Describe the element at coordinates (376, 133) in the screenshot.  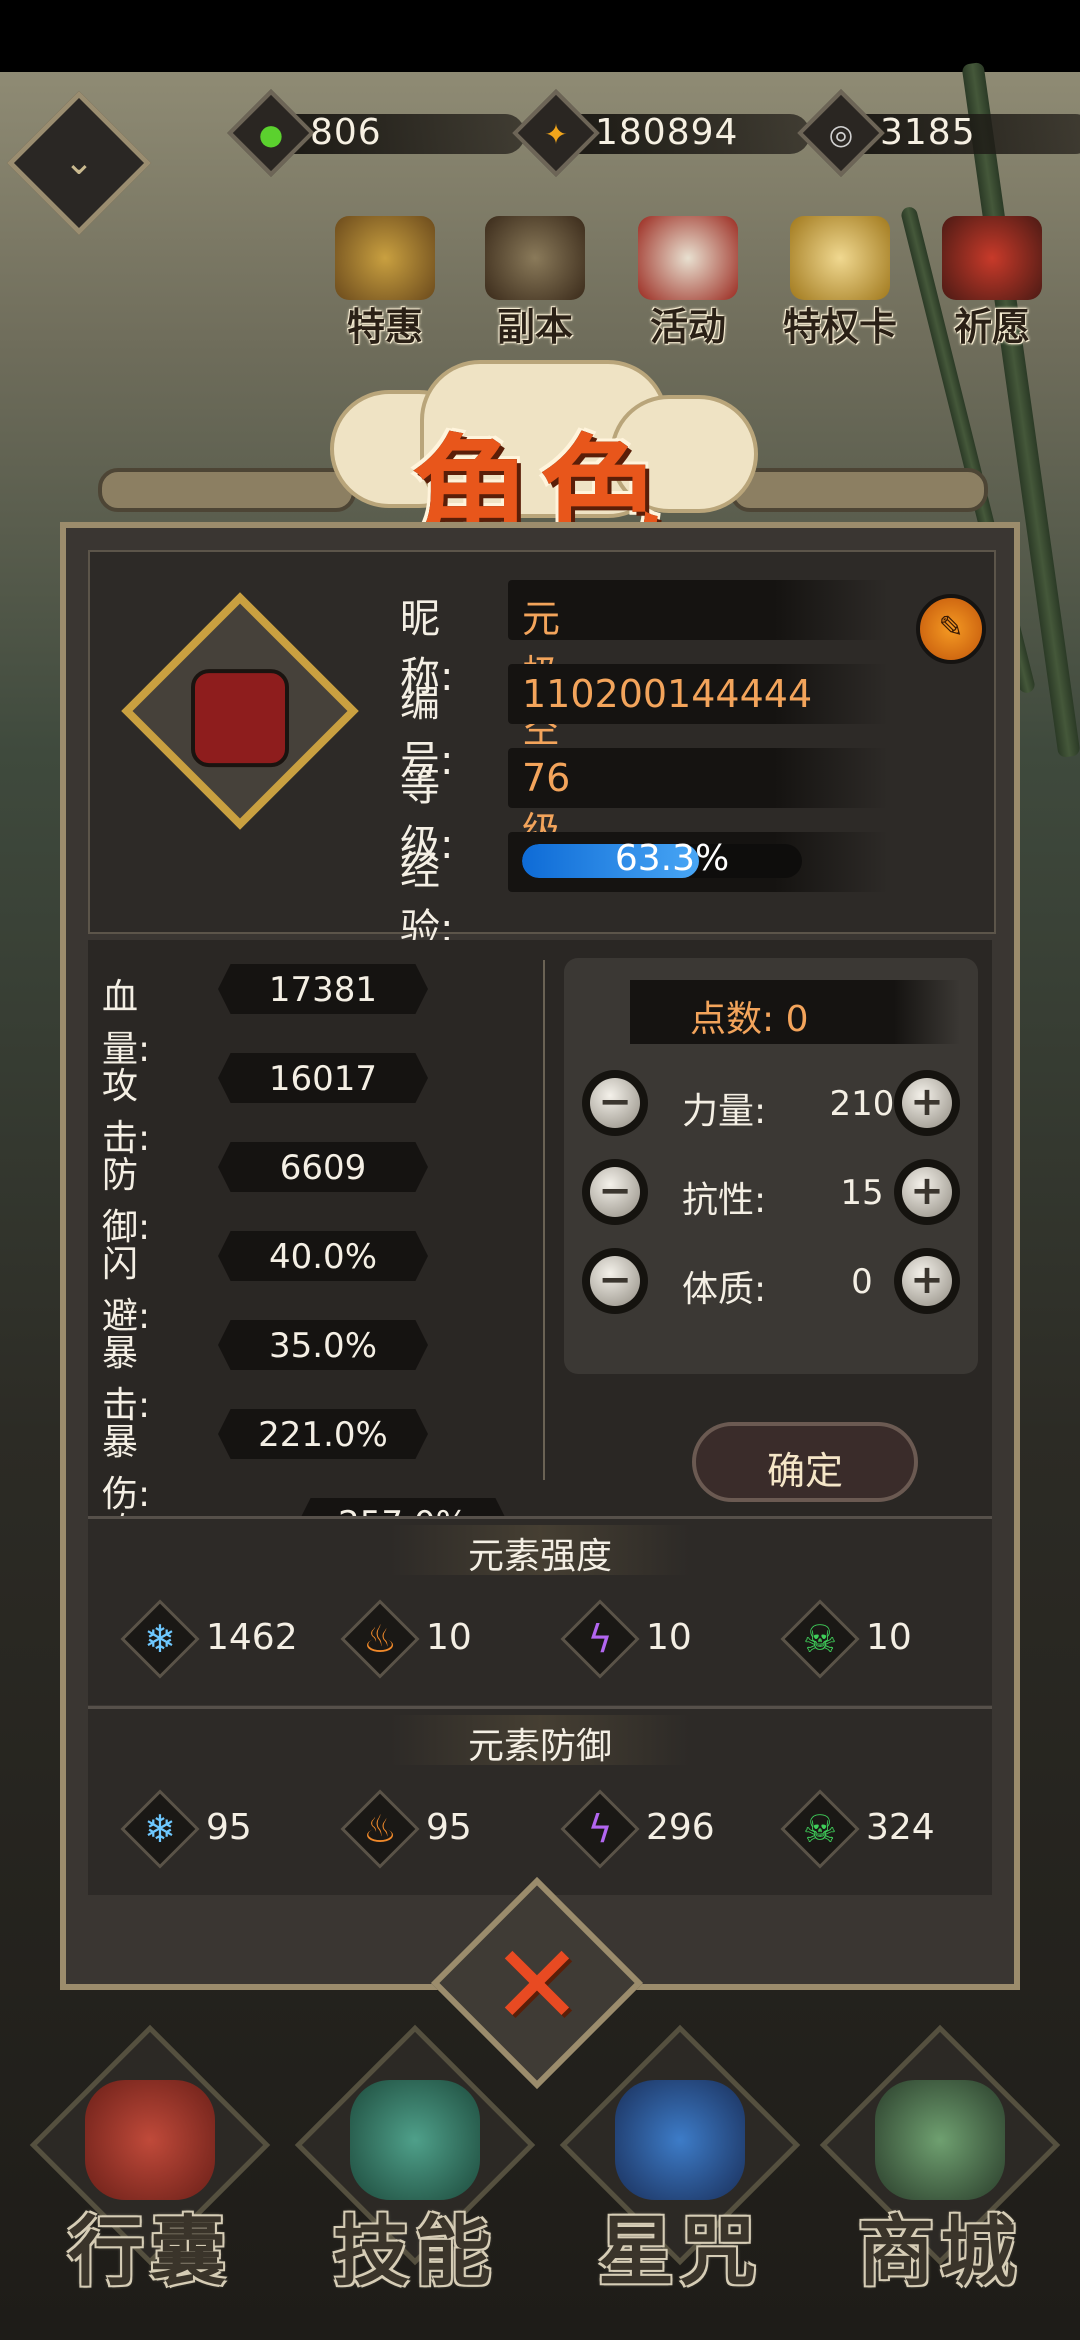
I see `currency-green-gem: ● 806` at that location.